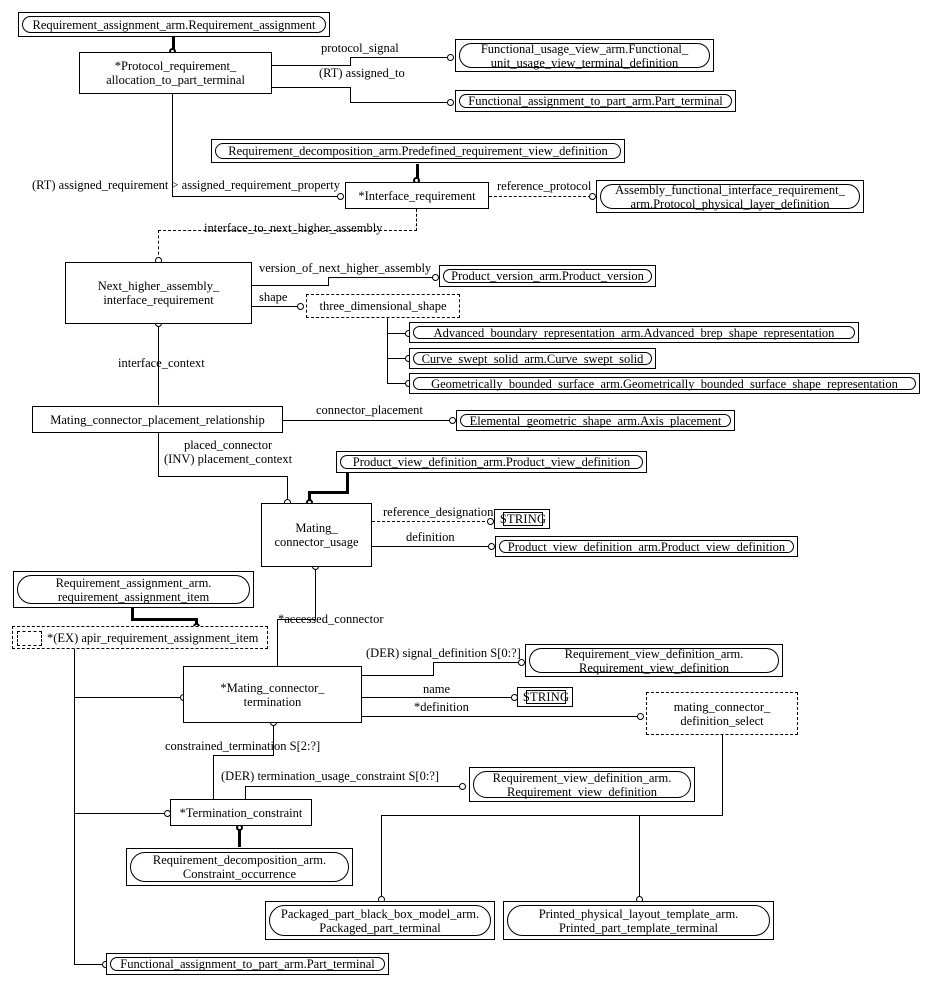 Image resolution: width=929 pixels, height=987 pixels. I want to click on node-curve-swept-solid: Curve_swept_solid_arm.Curve_swept_solid, so click(532, 358).